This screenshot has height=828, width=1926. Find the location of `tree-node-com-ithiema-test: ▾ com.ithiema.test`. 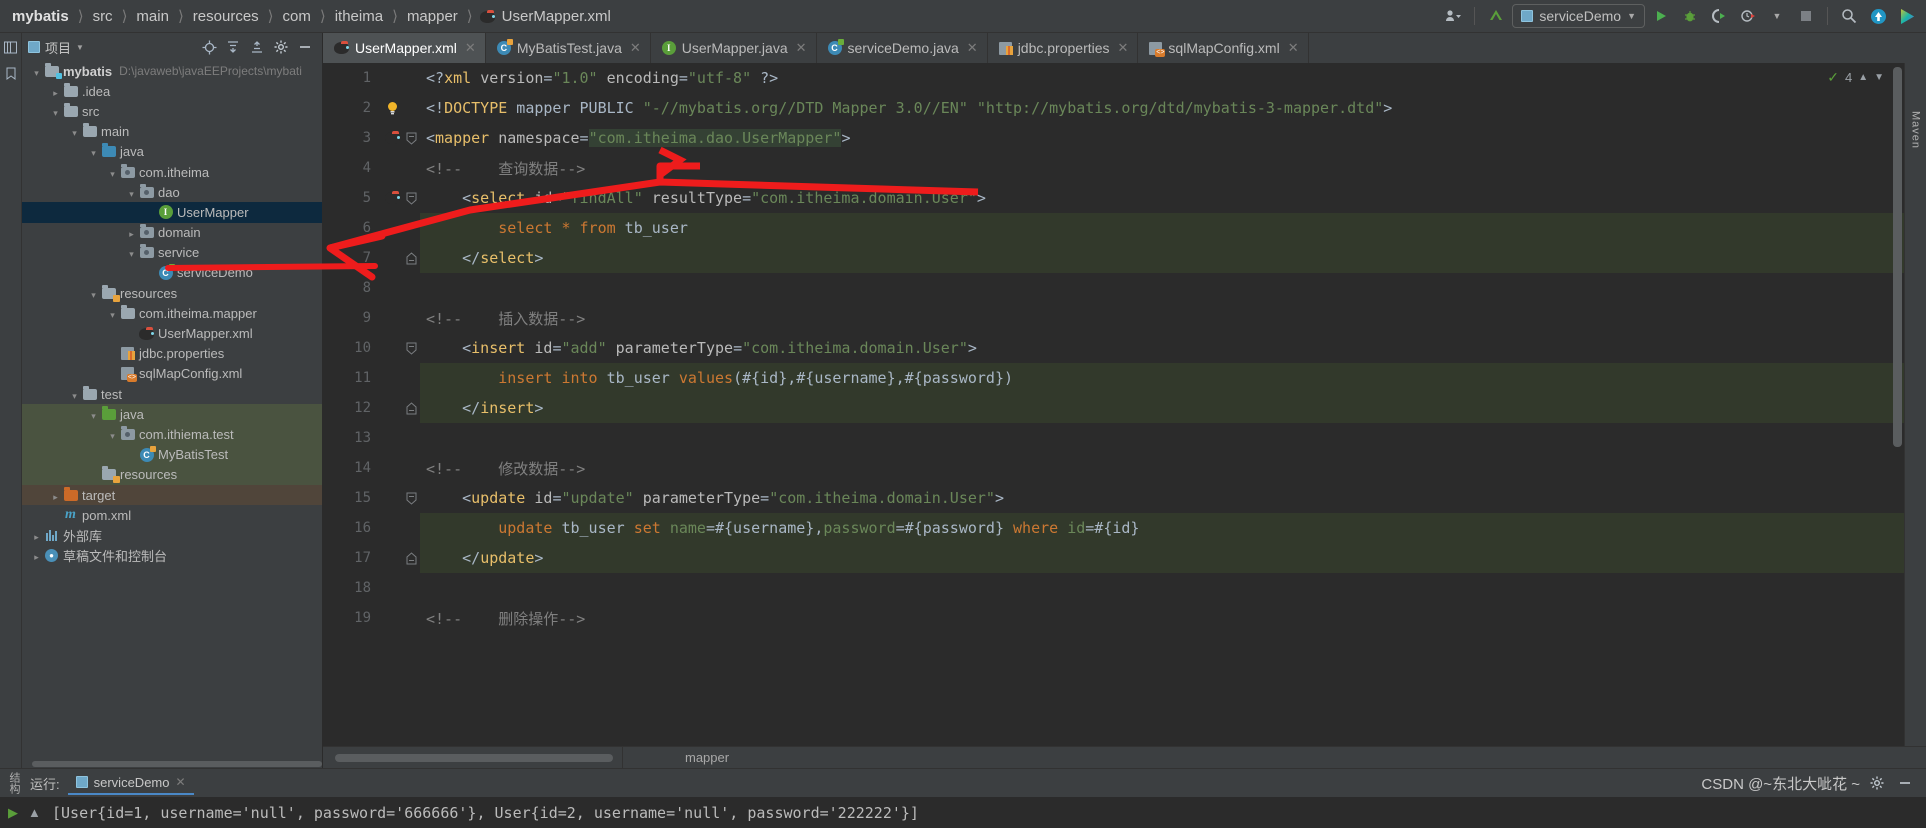

tree-node-com-ithiema-test: ▾ com.ithiema.test is located at coordinates (172, 434).